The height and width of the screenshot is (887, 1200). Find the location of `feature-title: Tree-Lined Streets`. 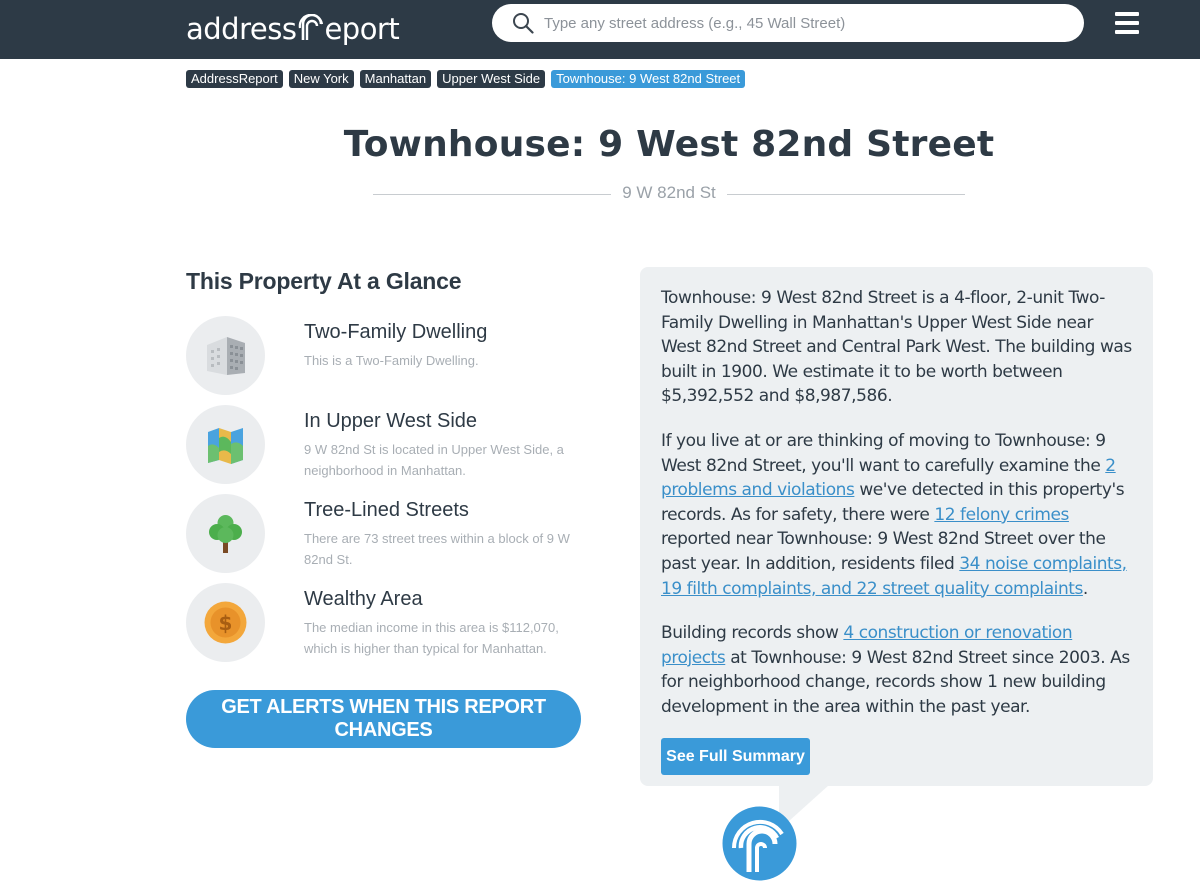

feature-title: Tree-Lined Streets is located at coordinates (386, 510).